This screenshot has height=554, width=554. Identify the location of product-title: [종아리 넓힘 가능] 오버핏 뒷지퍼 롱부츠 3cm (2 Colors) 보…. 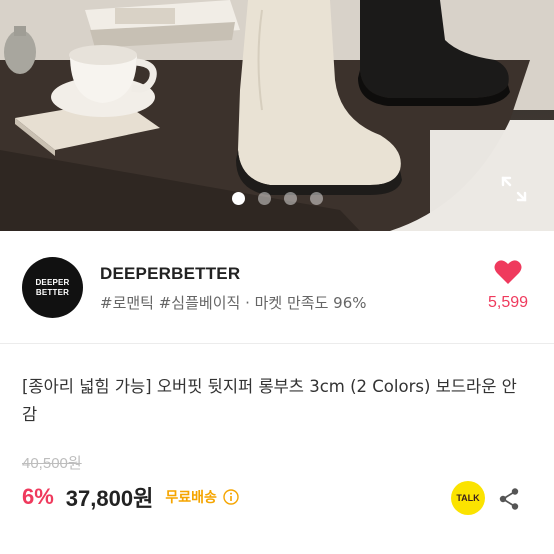
(269, 400).